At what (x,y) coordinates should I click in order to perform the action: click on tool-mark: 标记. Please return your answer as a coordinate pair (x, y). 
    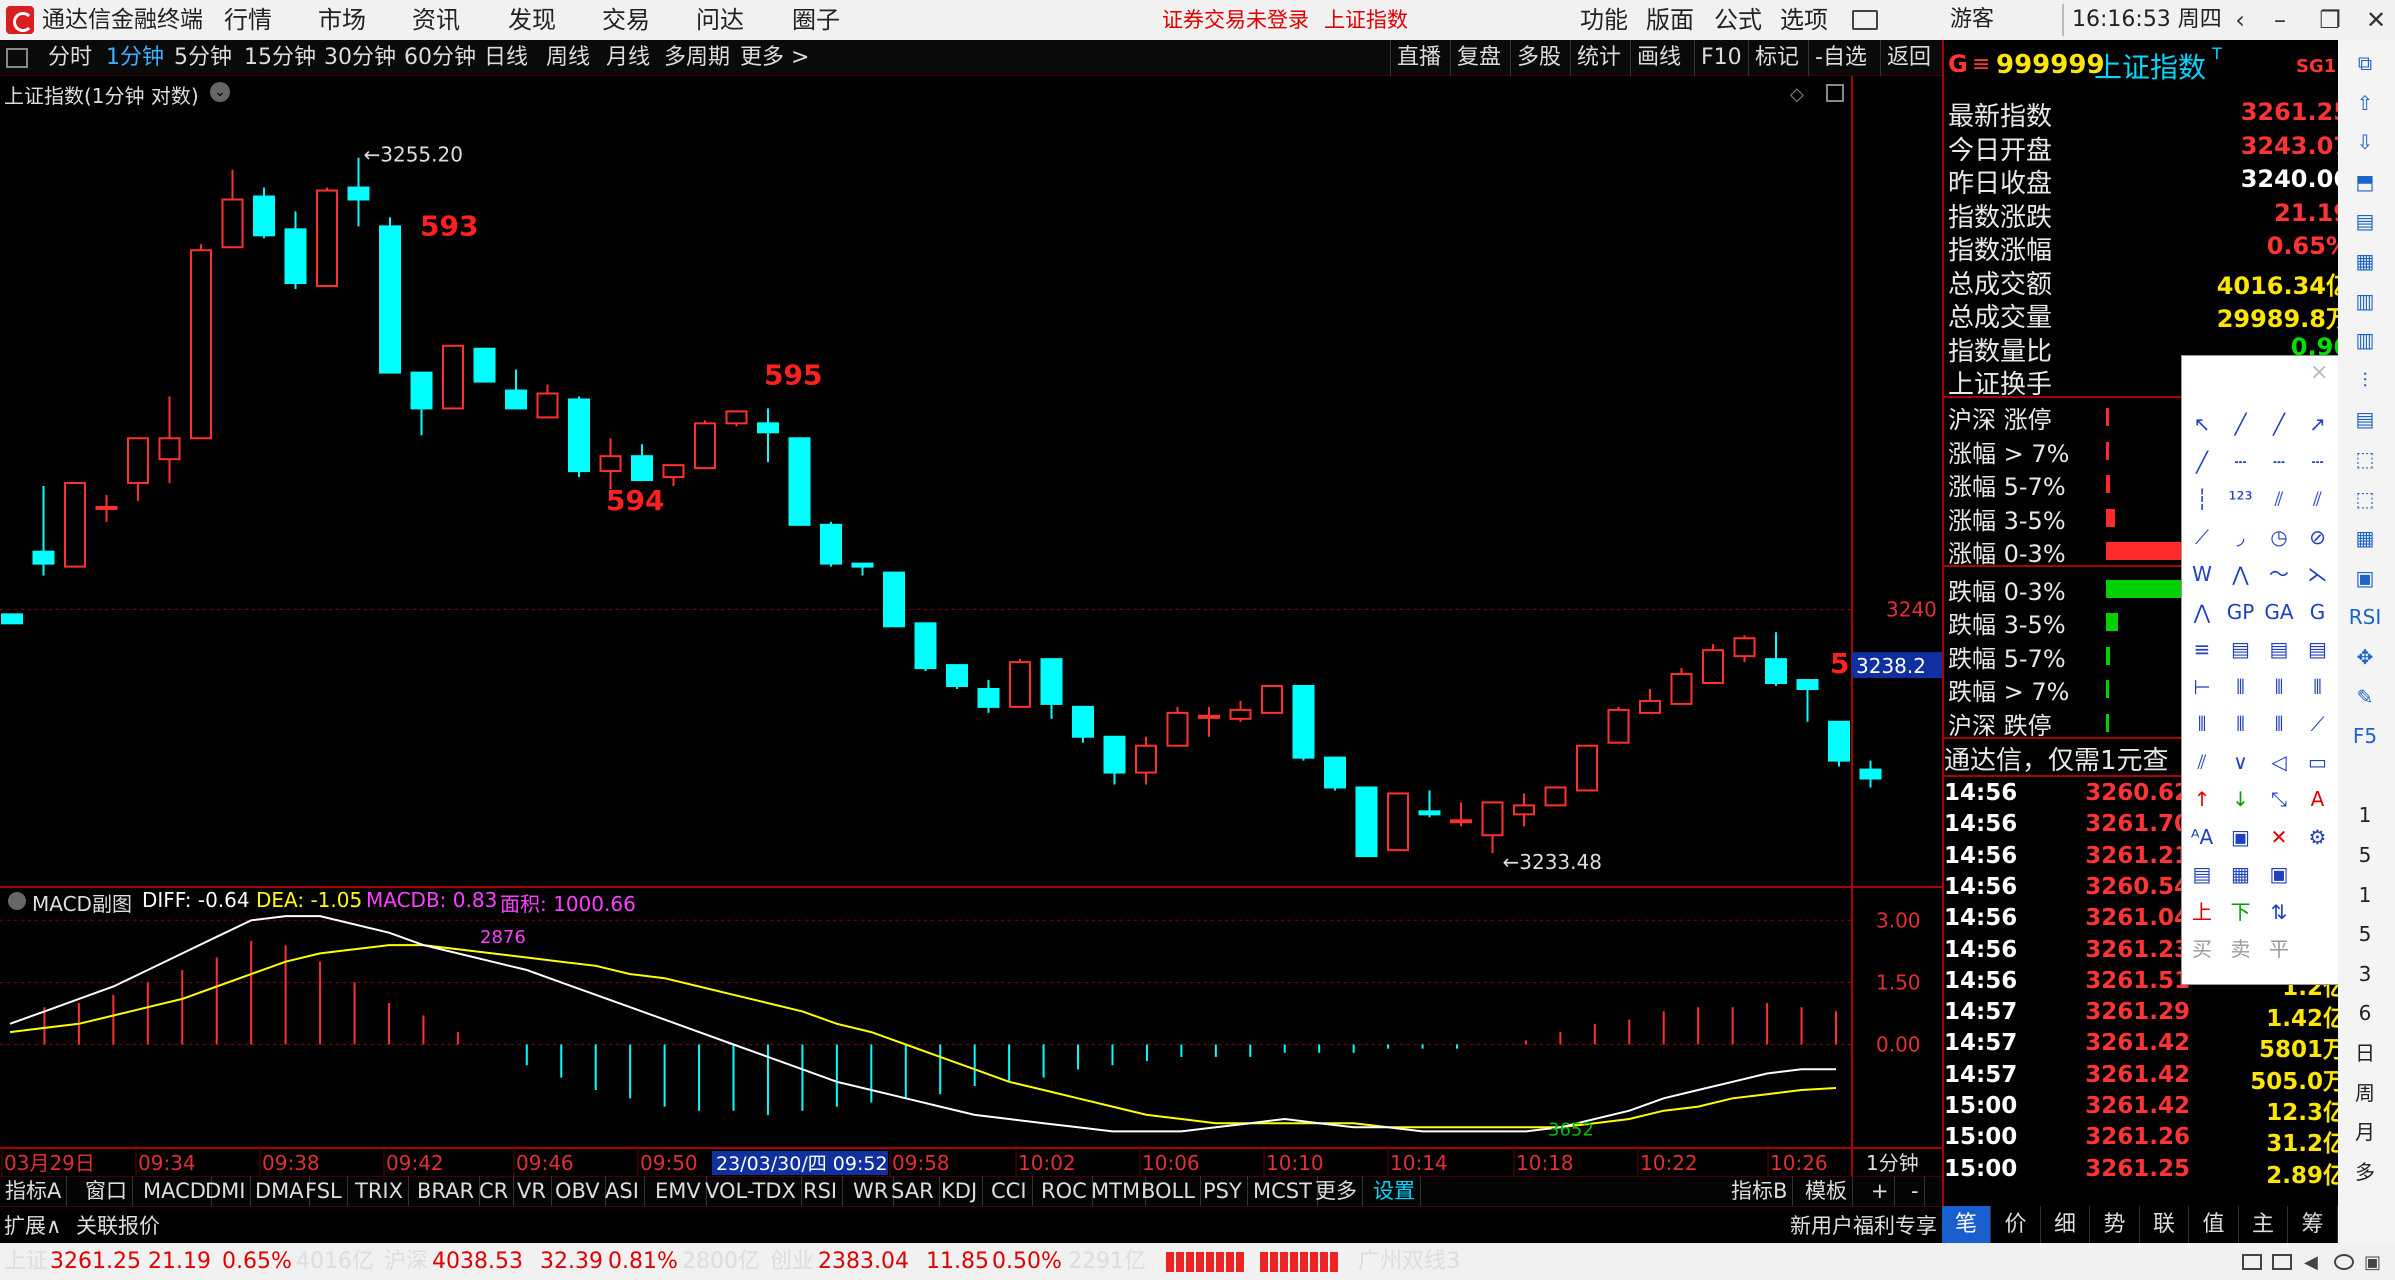
    Looking at the image, I should click on (1776, 58).